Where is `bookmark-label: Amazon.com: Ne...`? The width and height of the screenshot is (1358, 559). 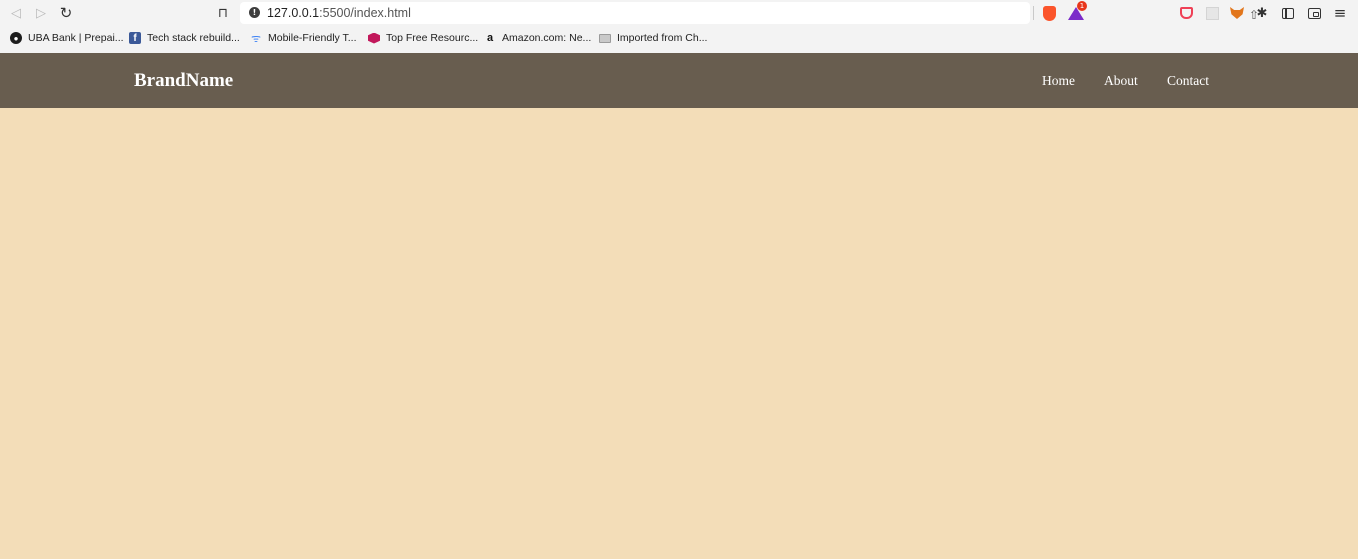
bookmark-label: Amazon.com: Ne... is located at coordinates (547, 38).